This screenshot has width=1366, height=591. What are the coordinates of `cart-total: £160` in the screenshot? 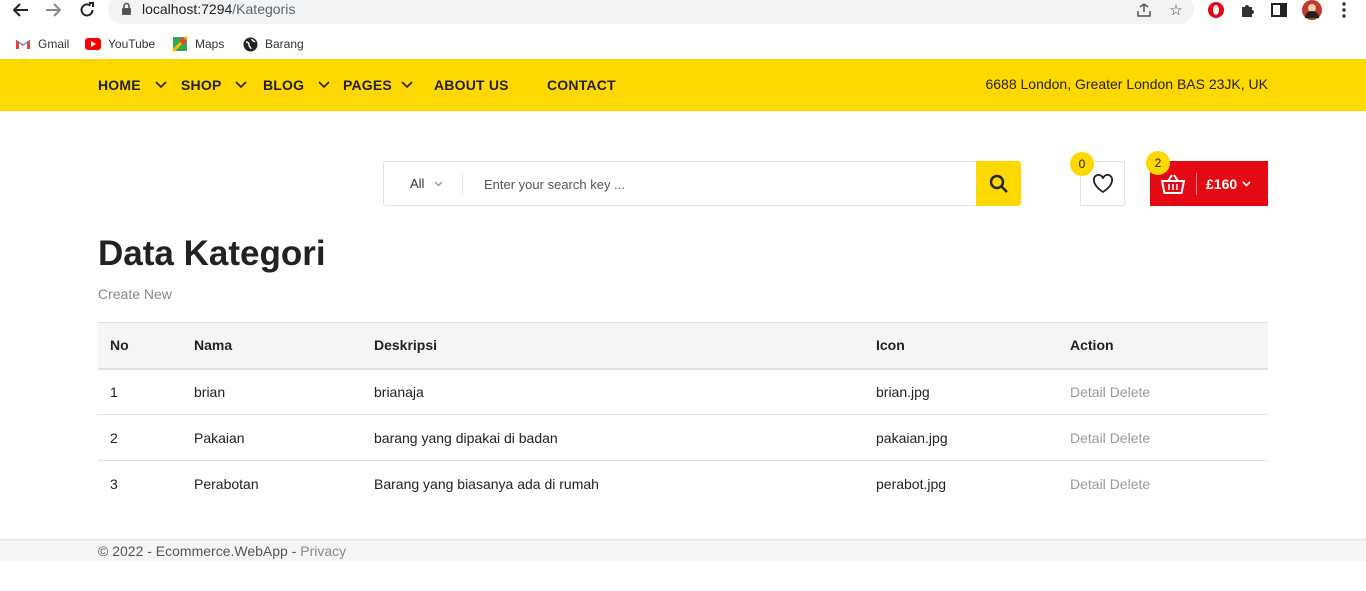 It's located at (1228, 184).